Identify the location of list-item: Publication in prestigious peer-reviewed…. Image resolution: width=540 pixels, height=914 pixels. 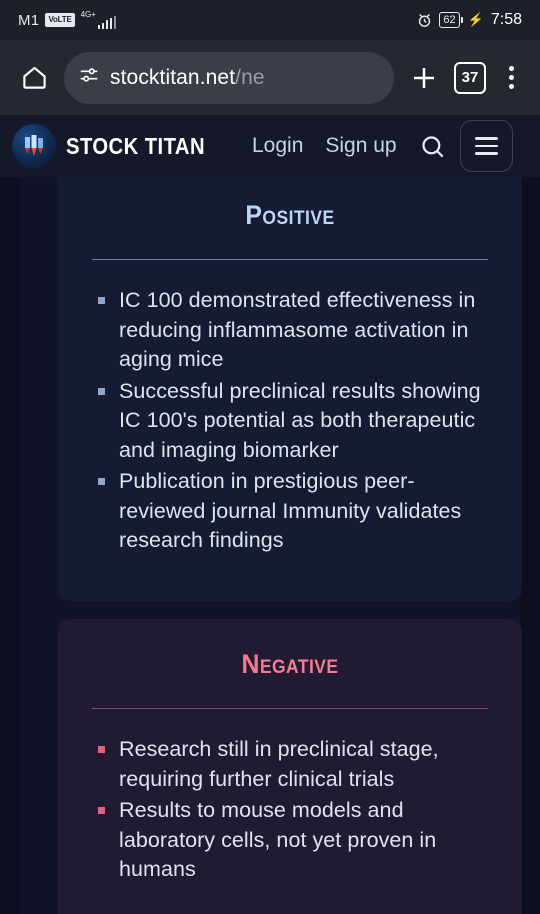
(290, 511).